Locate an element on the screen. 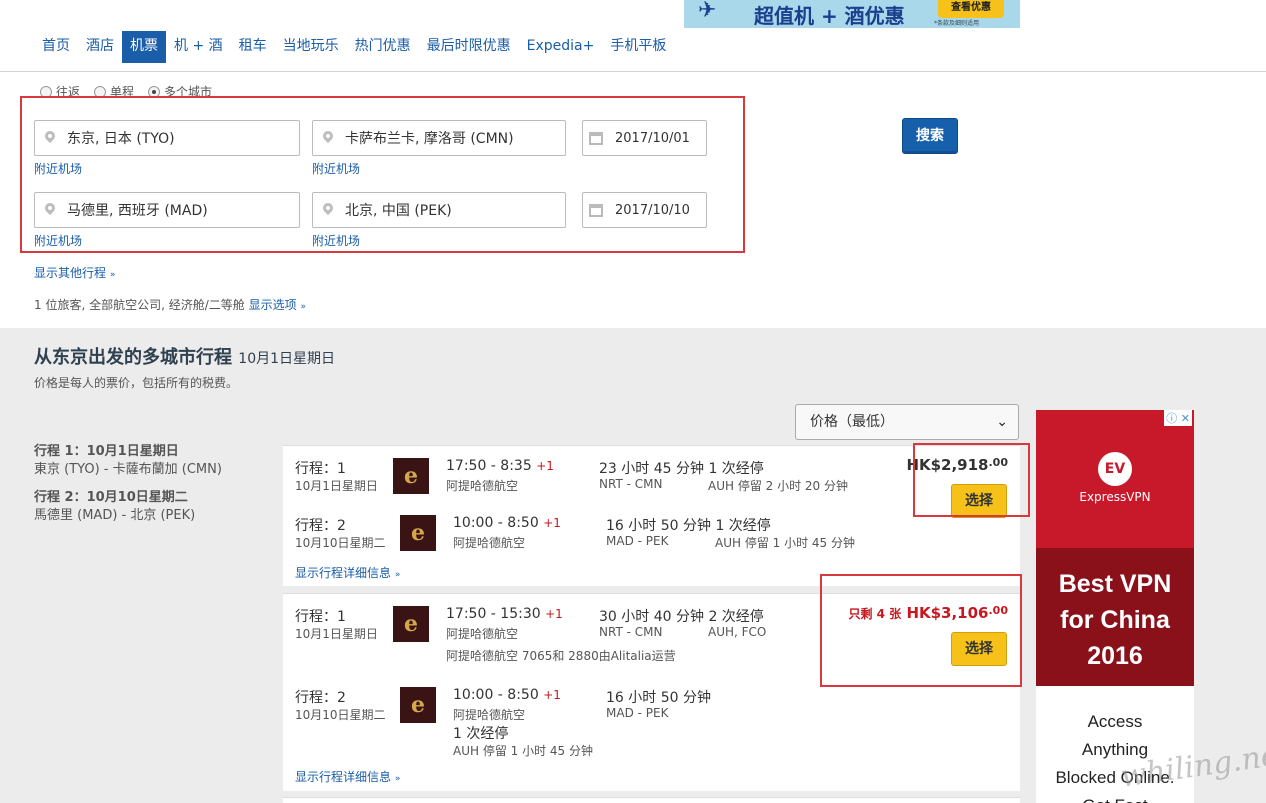  price-note: 价格是每人的票价，包括所有的税费。 is located at coordinates (136, 383).